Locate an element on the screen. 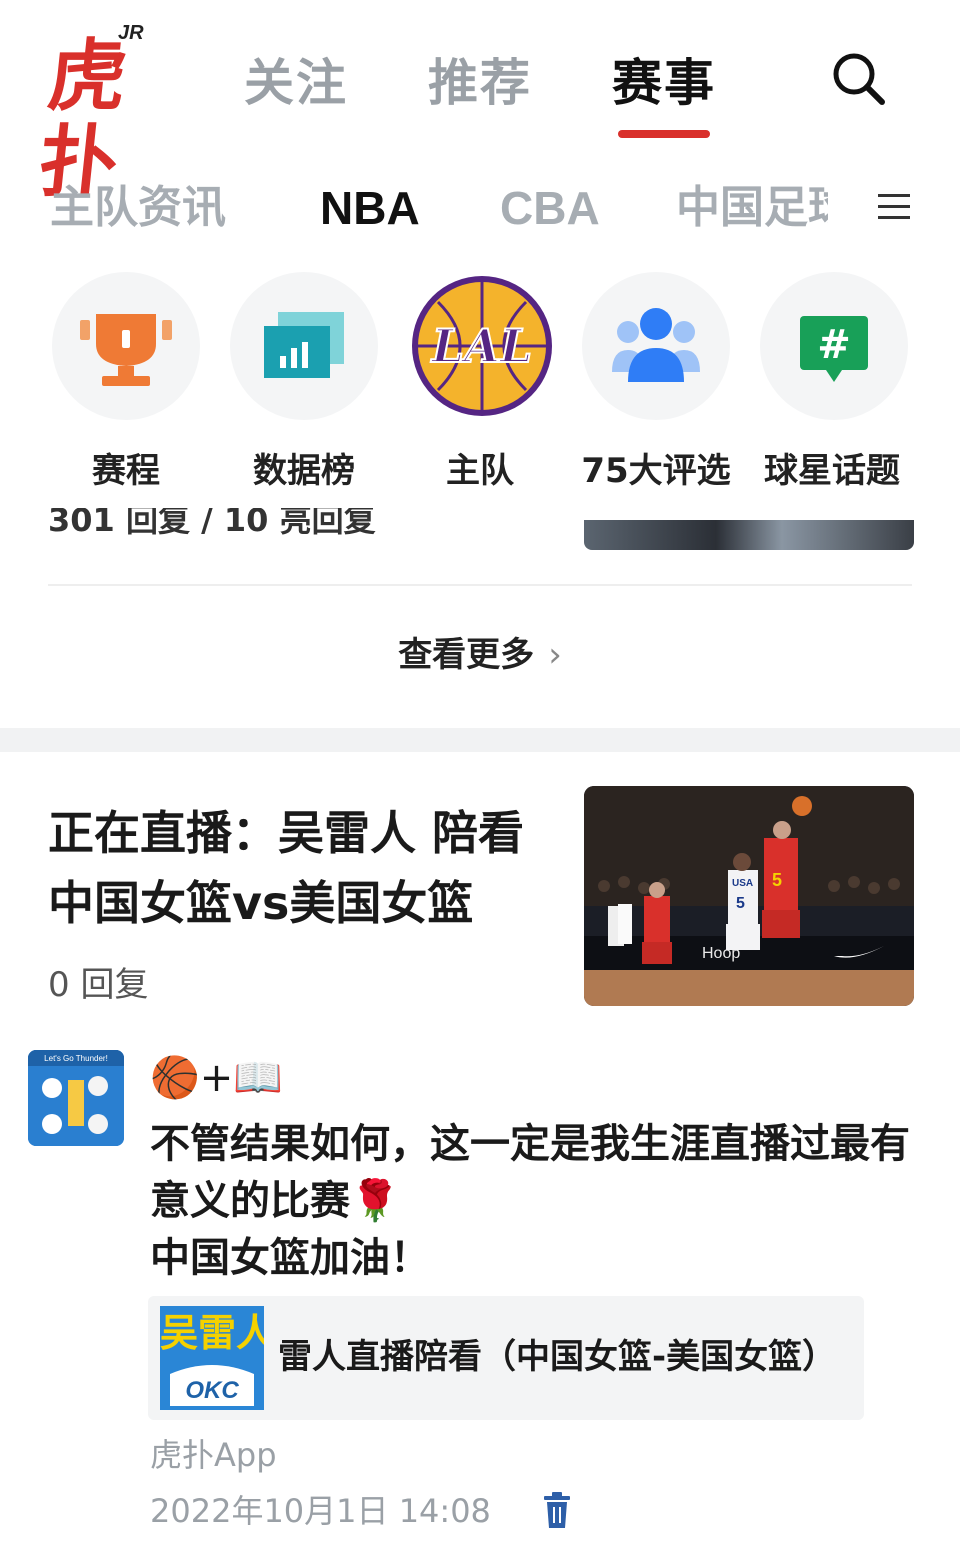  previous-item-replies: 301 回复 / 10 亮回复 is located at coordinates (212, 523).